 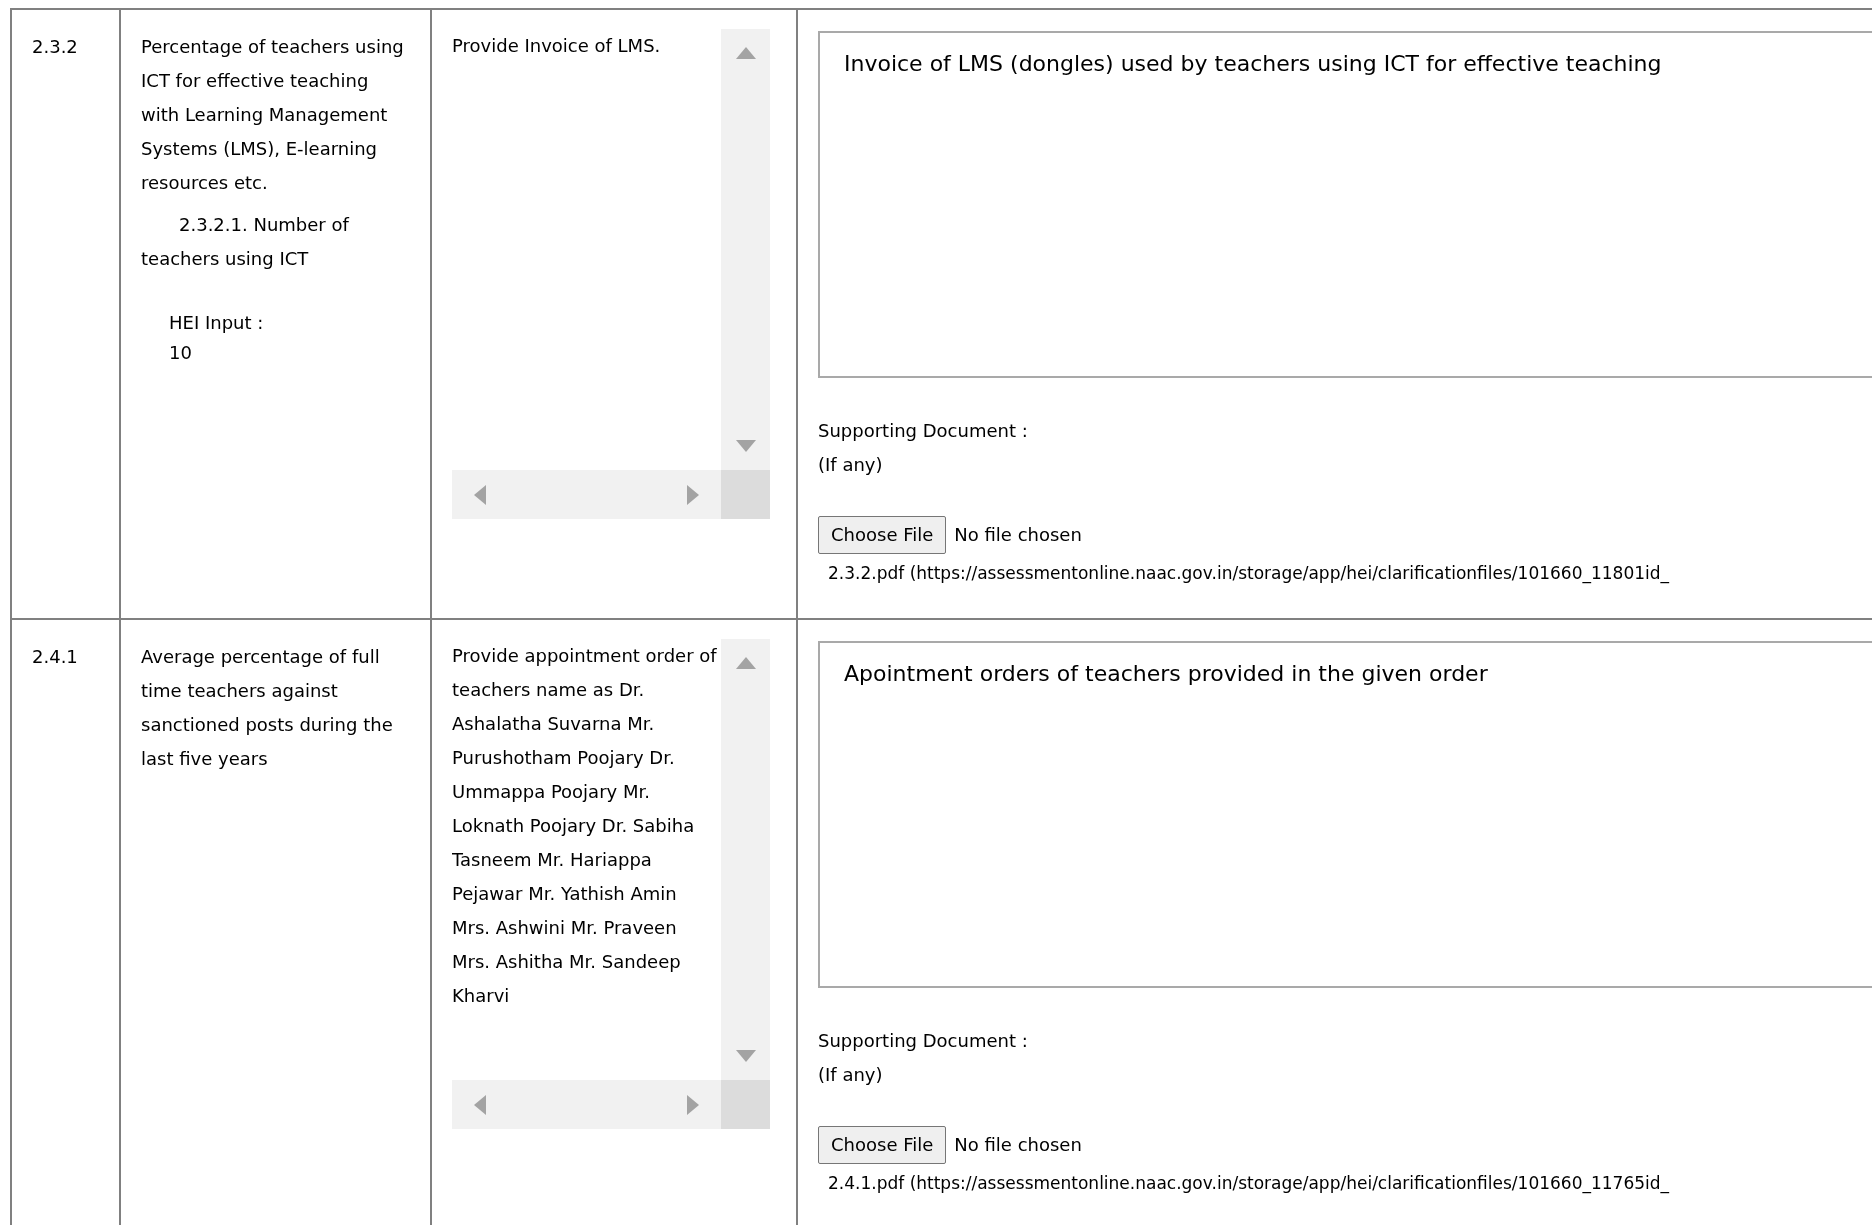 What do you see at coordinates (55, 46) in the screenshot?
I see `metric-number: 2.3.2` at bounding box center [55, 46].